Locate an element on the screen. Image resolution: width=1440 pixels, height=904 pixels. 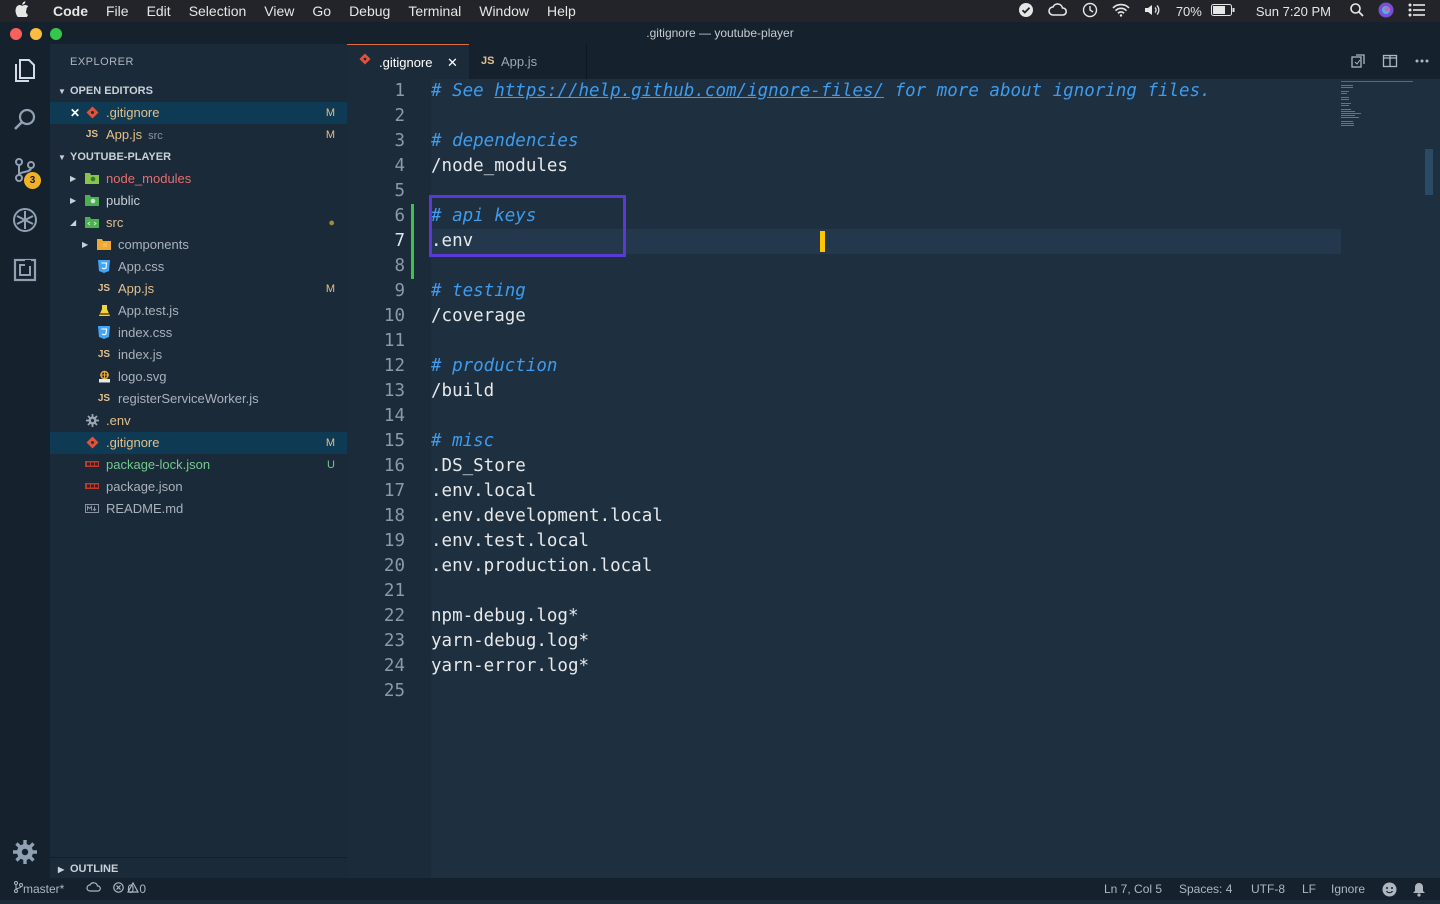
code-line: 20 .env.production.local is located at coordinates (847, 566).